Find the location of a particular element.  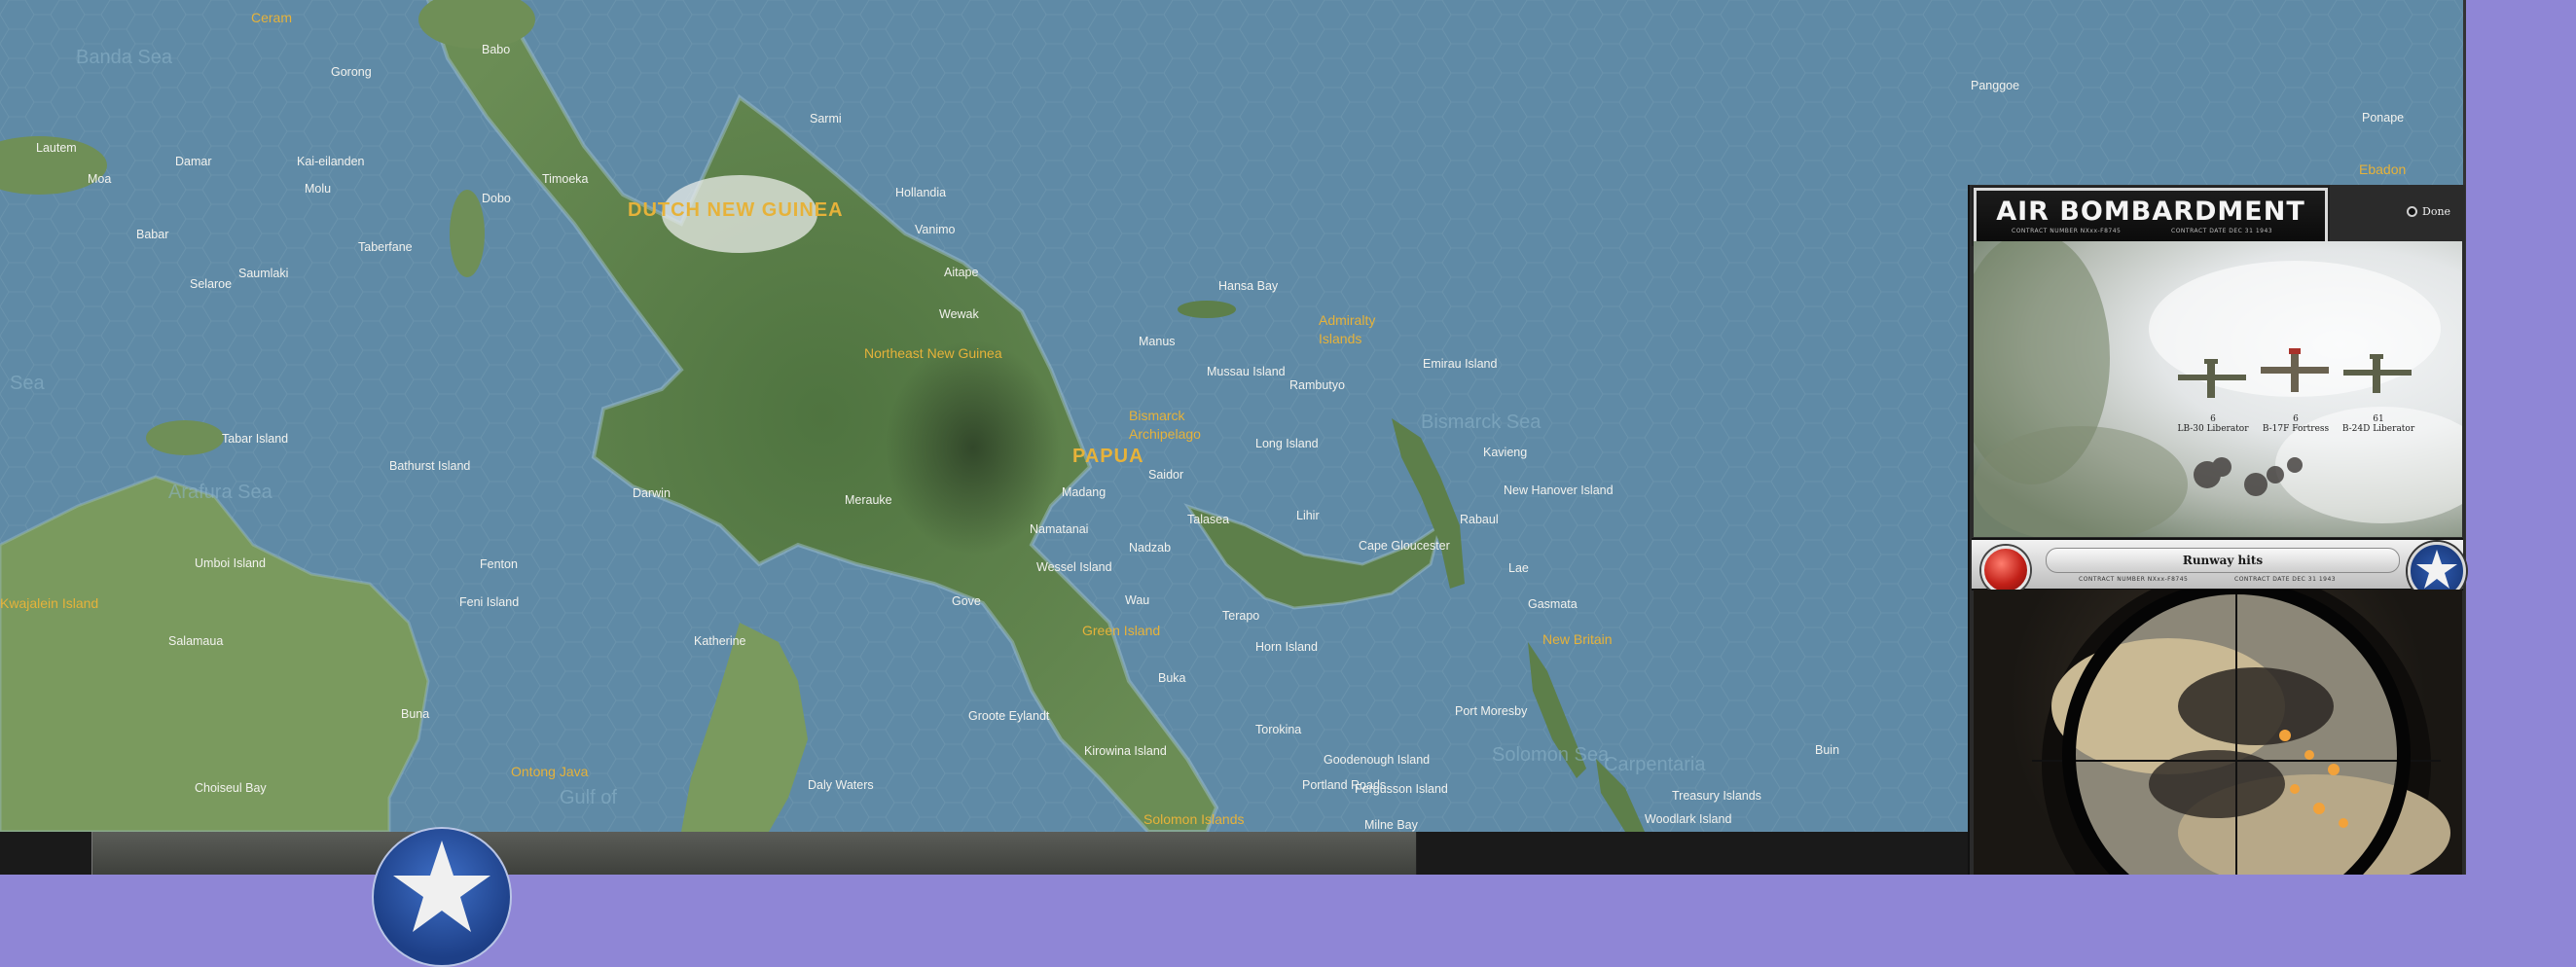

map-label: Arafura Sea is located at coordinates (220, 492).